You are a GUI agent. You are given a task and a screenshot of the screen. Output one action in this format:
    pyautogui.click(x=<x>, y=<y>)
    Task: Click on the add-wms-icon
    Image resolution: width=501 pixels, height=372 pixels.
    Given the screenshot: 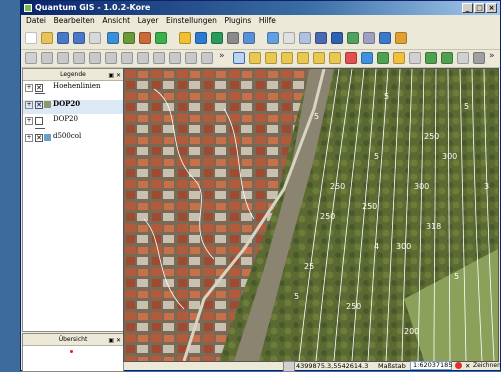 What is the action you would take?
    pyautogui.click(x=161, y=38)
    